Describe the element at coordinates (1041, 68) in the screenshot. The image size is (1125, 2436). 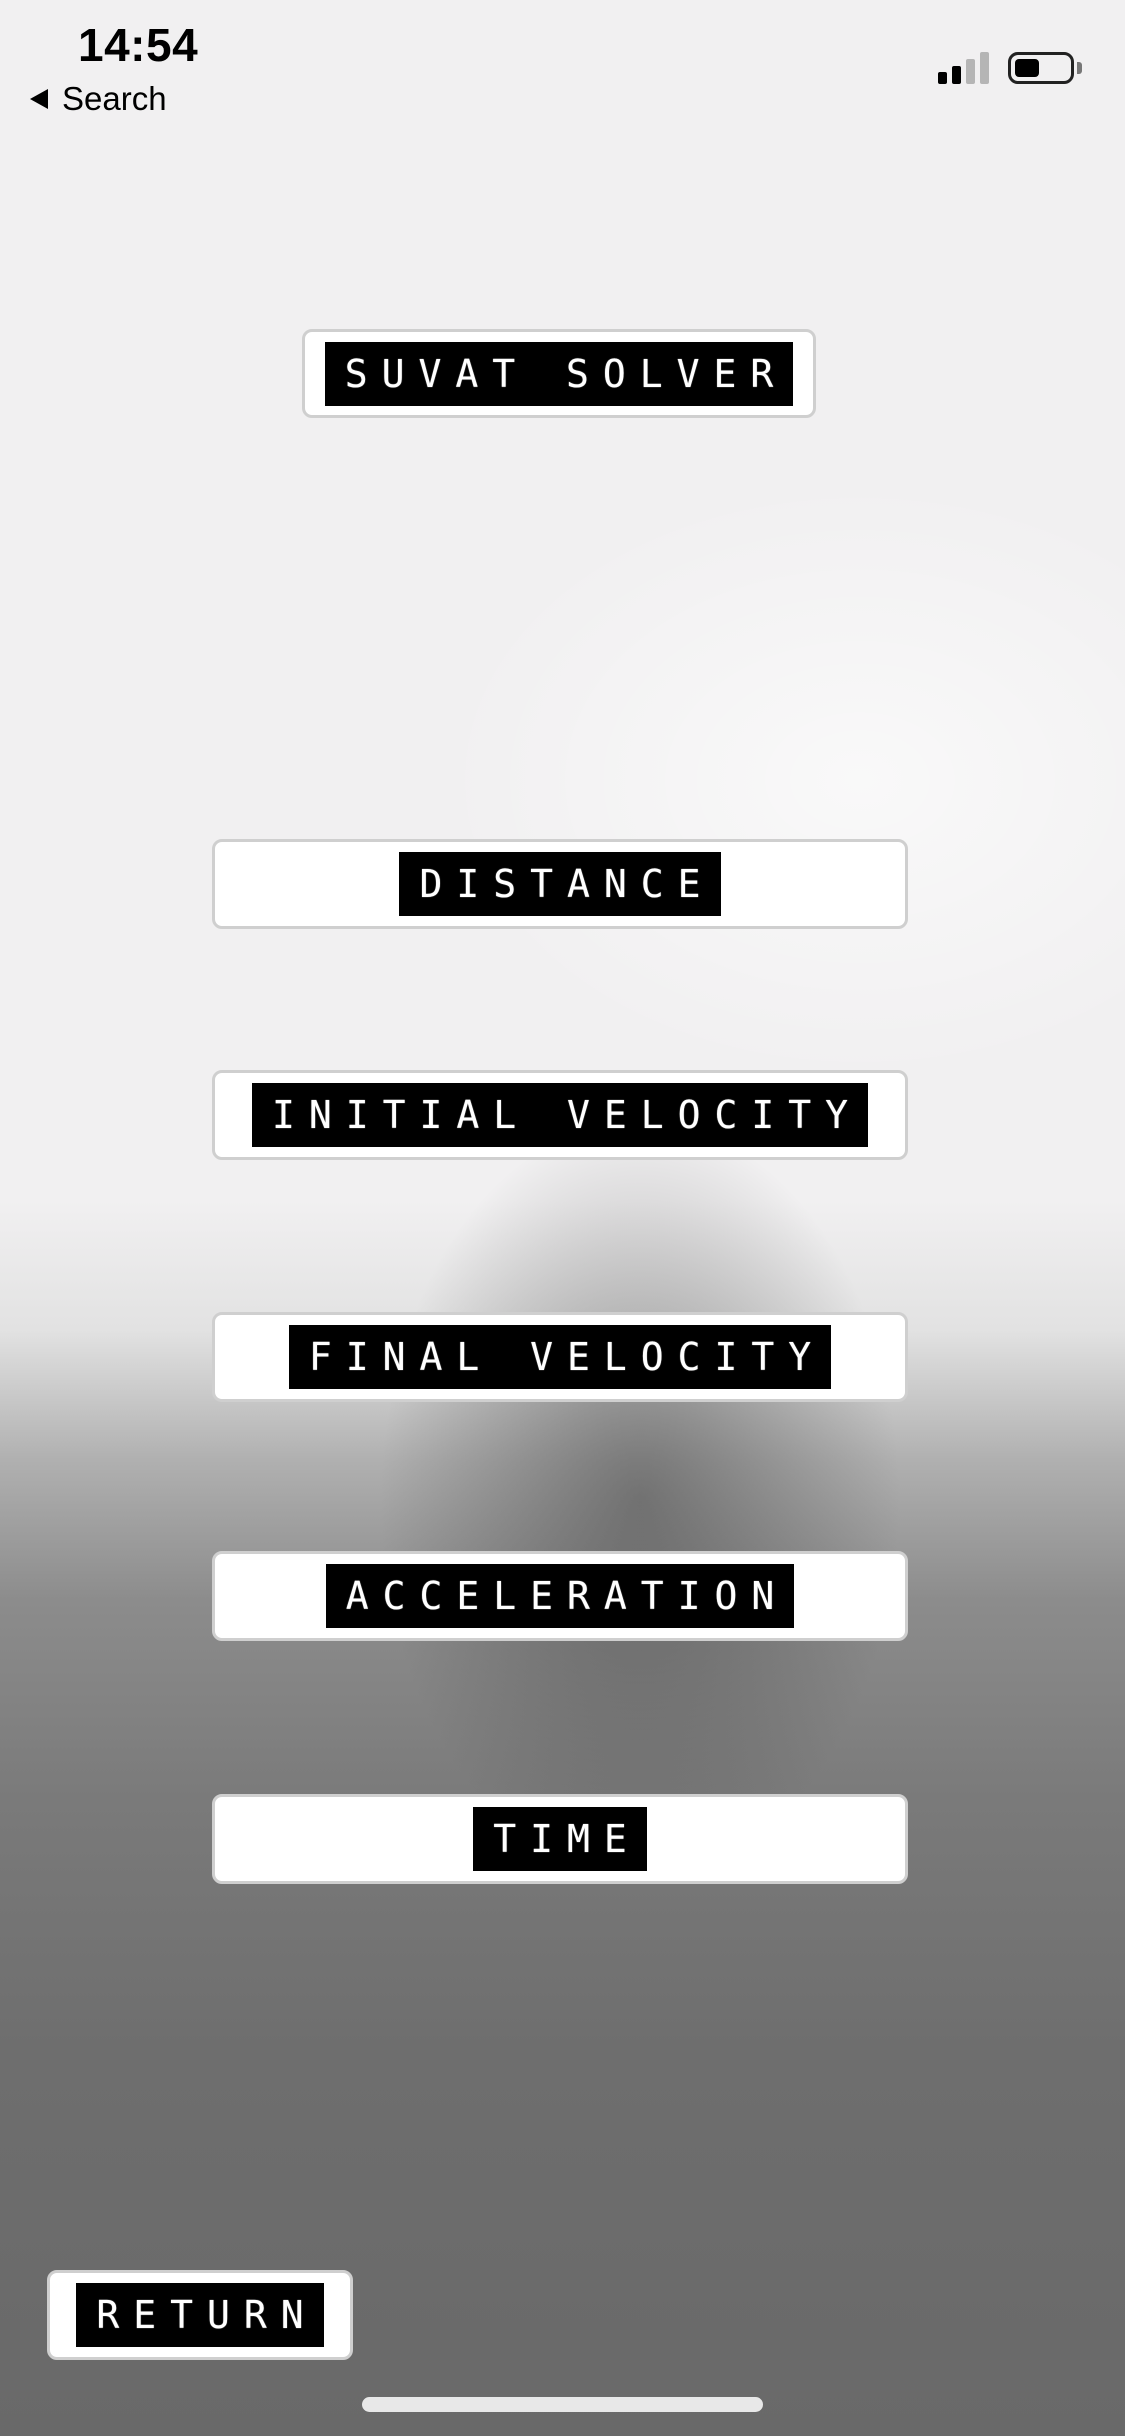
I see `battery-icon` at that location.